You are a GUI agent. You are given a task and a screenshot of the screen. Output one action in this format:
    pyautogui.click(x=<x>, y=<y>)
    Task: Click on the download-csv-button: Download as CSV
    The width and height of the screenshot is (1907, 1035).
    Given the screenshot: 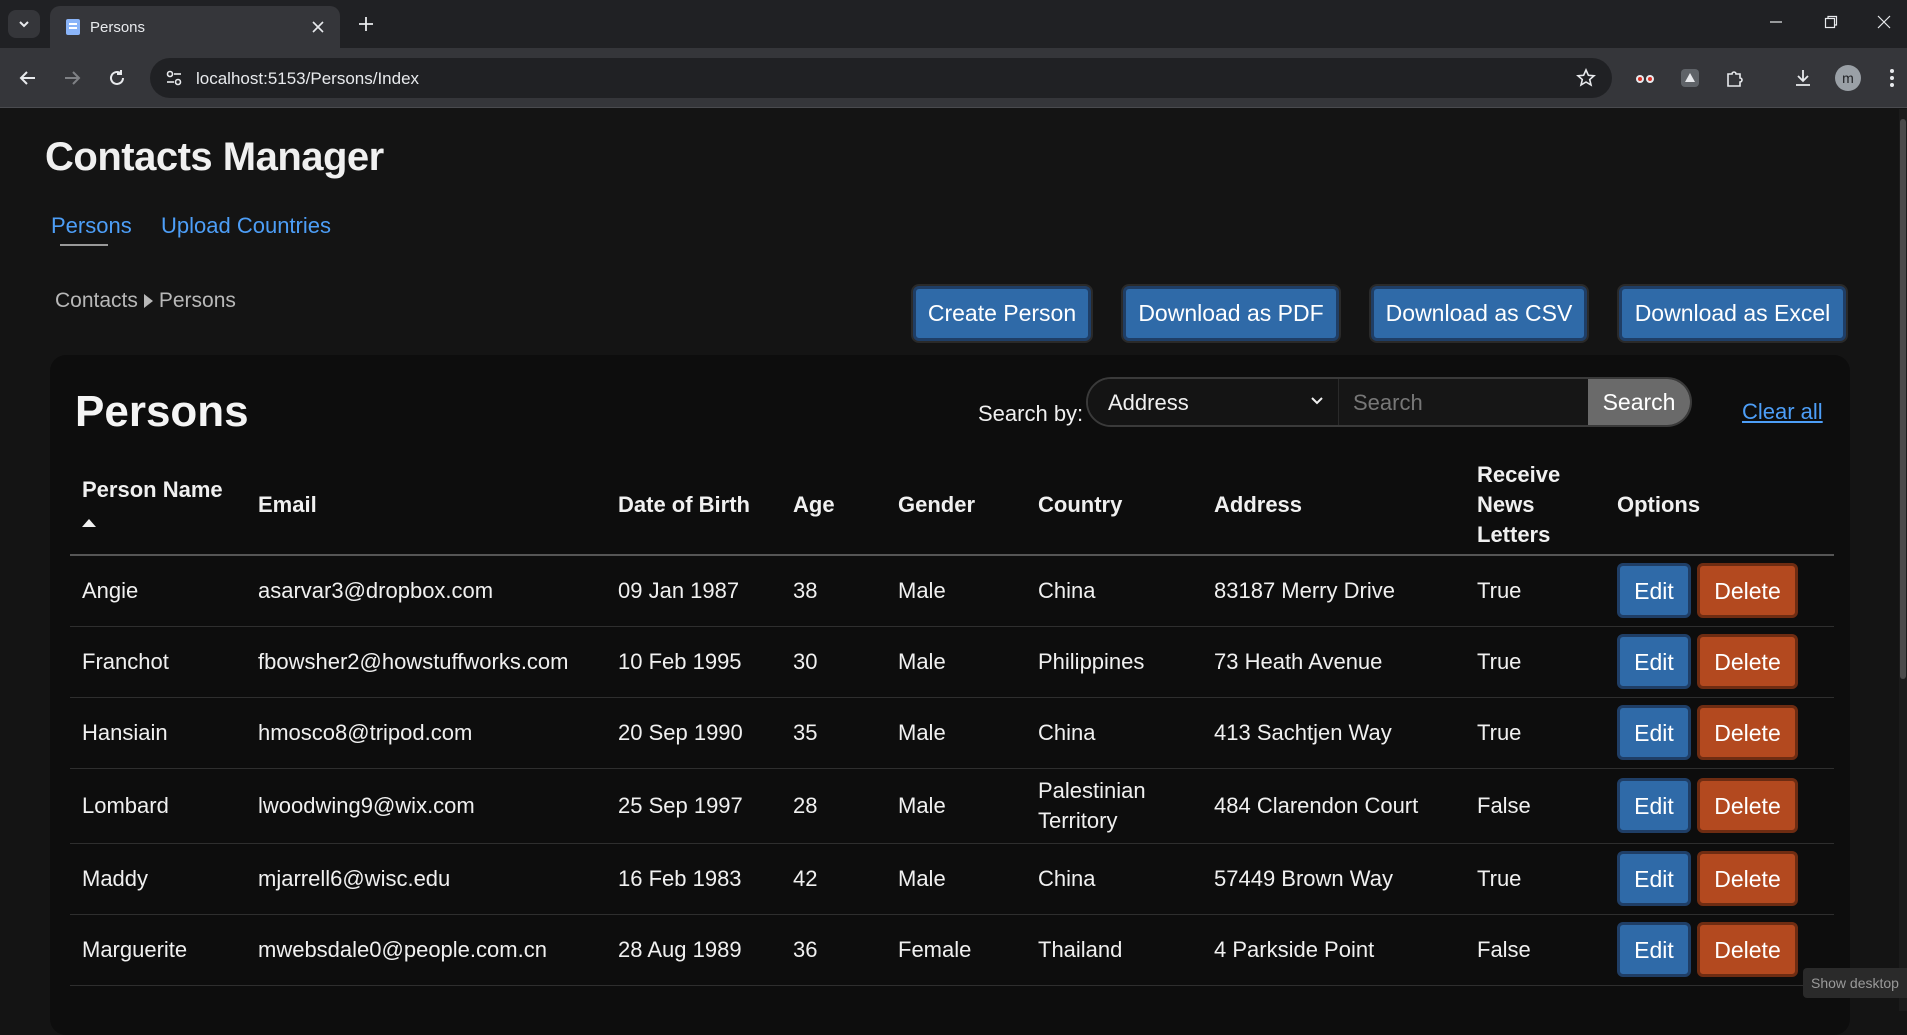 What is the action you would take?
    pyautogui.click(x=1479, y=313)
    